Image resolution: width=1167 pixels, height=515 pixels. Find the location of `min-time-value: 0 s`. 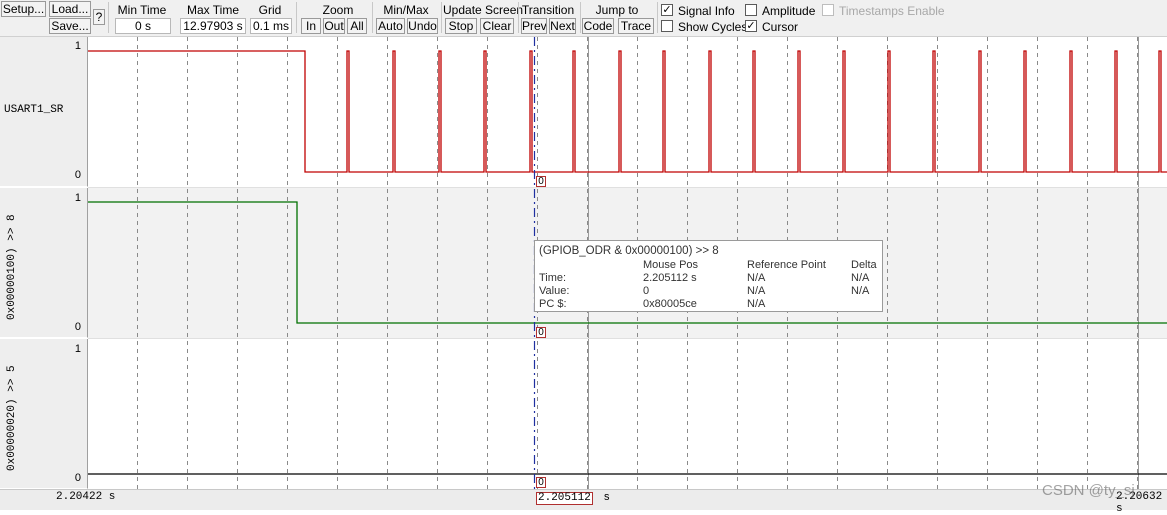

min-time-value: 0 s is located at coordinates (143, 26).